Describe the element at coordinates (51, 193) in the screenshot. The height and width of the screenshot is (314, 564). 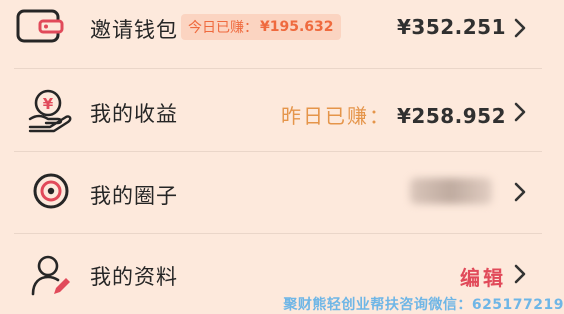
I see `circle-target-icon` at that location.